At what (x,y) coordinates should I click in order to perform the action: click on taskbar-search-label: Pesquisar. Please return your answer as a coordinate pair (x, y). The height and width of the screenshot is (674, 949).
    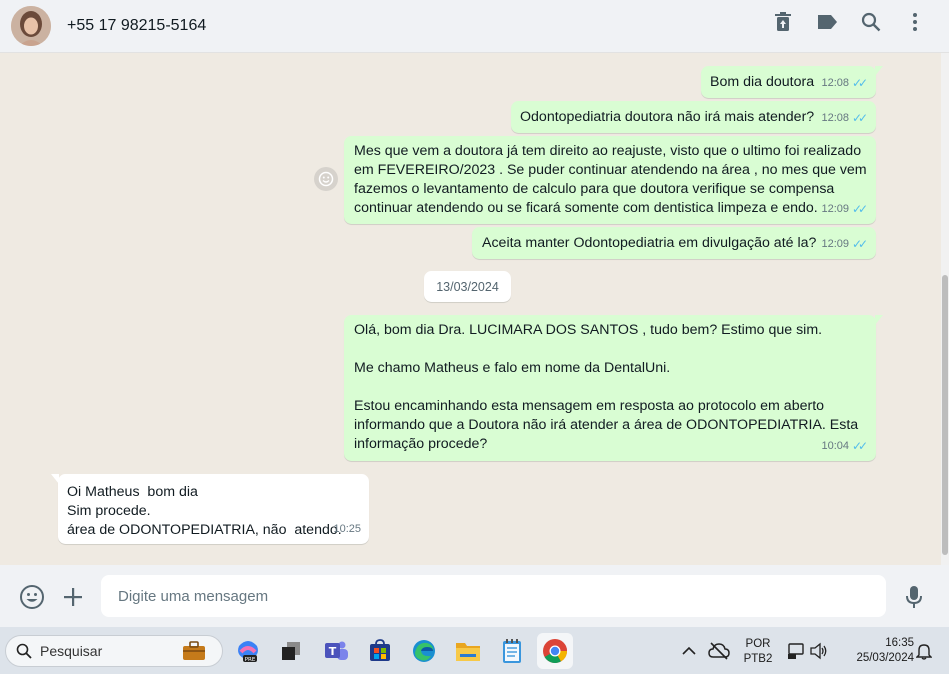
    Looking at the image, I should click on (71, 651).